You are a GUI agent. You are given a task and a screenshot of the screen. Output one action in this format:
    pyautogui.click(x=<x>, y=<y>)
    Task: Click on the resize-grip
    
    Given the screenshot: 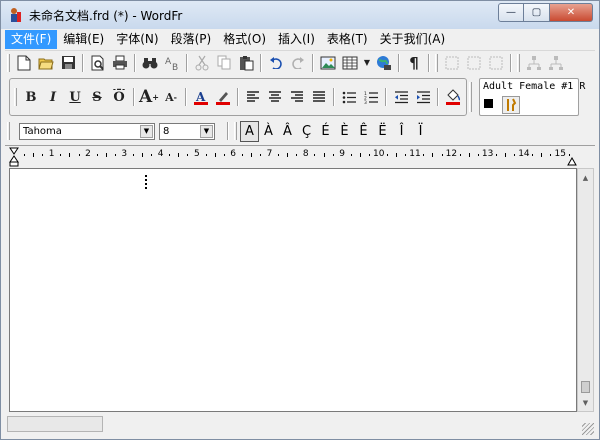 What is the action you would take?
    pyautogui.click(x=588, y=429)
    